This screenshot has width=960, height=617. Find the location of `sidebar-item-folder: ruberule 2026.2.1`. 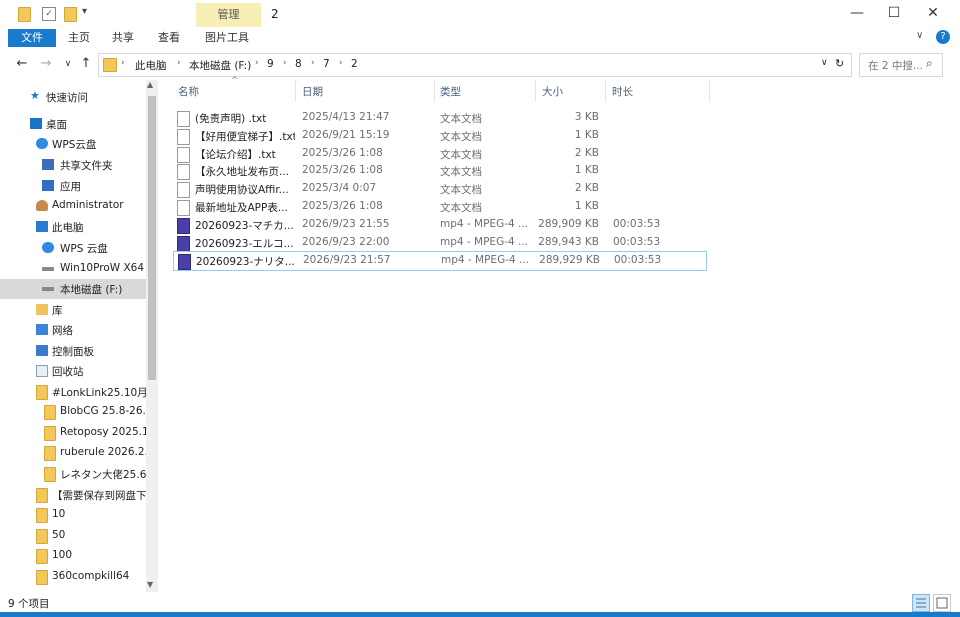

sidebar-item-folder: ruberule 2026.2.1 is located at coordinates (77, 453).